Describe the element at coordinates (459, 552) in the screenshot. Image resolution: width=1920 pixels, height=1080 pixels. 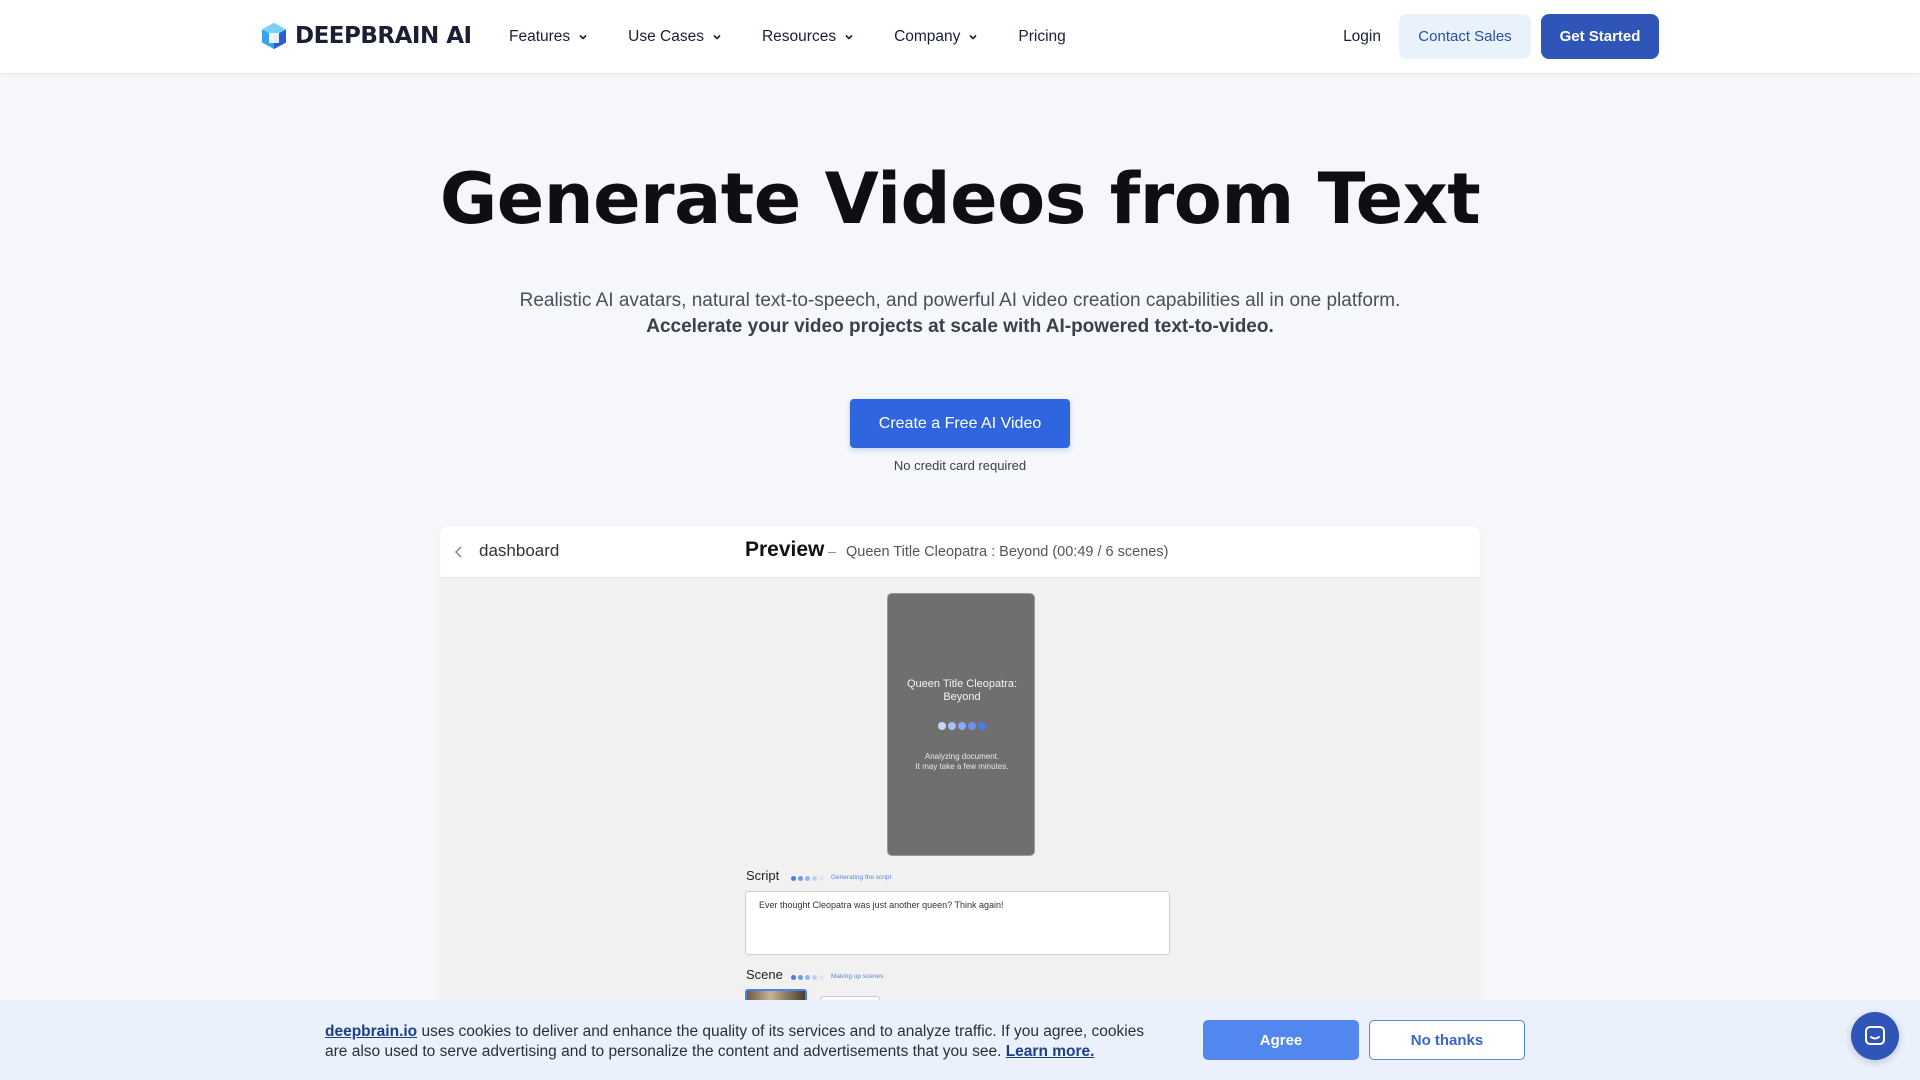
I see `chevron-left-icon` at that location.